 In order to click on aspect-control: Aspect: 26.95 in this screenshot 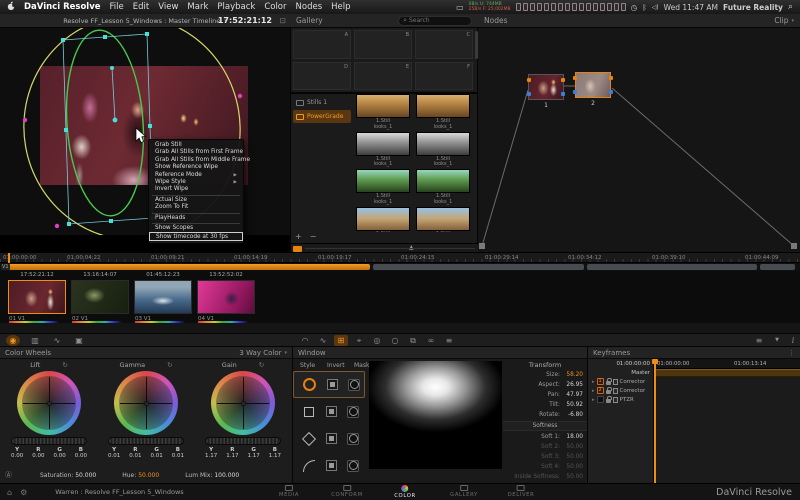, I will do `click(545, 385)`.